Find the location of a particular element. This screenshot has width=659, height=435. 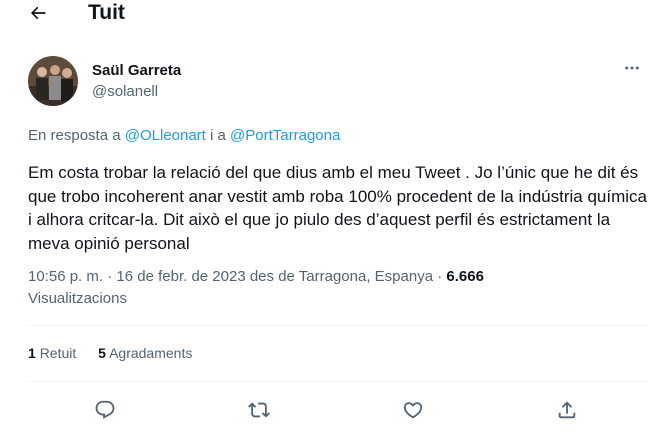

back-button is located at coordinates (38, 13).